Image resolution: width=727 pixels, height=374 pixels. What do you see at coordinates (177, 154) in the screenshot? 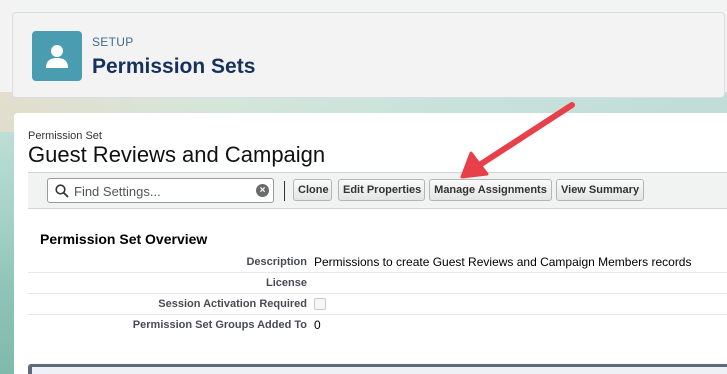
I see `permission-set-name: Guest Reviews and Campaign` at bounding box center [177, 154].